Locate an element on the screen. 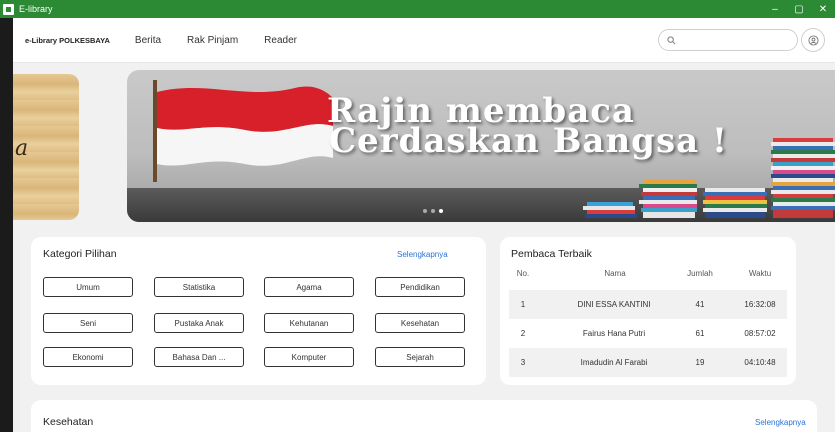  close-button: ✕ is located at coordinates (823, 9).